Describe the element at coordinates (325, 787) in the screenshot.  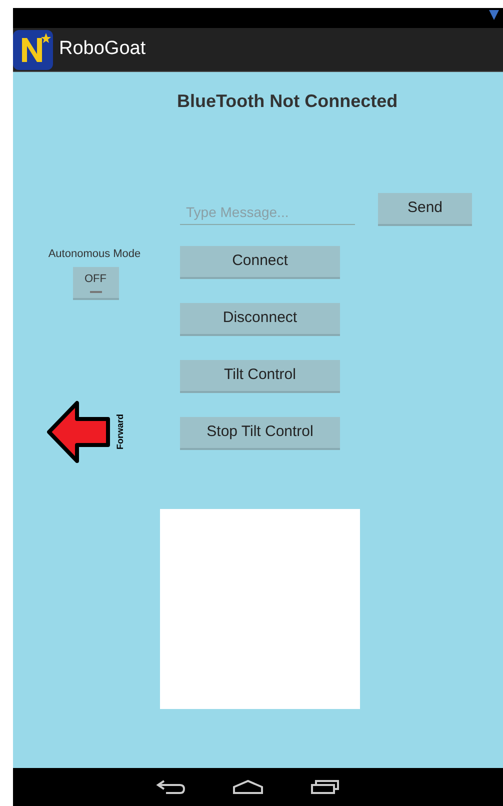
I see `recent-apps-icon` at that location.